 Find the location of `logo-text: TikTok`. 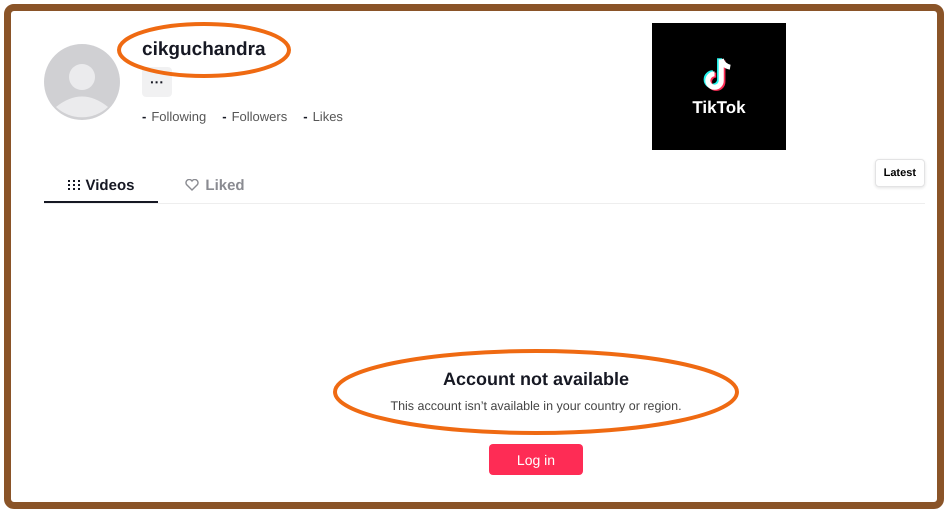

logo-text: TikTok is located at coordinates (719, 108).